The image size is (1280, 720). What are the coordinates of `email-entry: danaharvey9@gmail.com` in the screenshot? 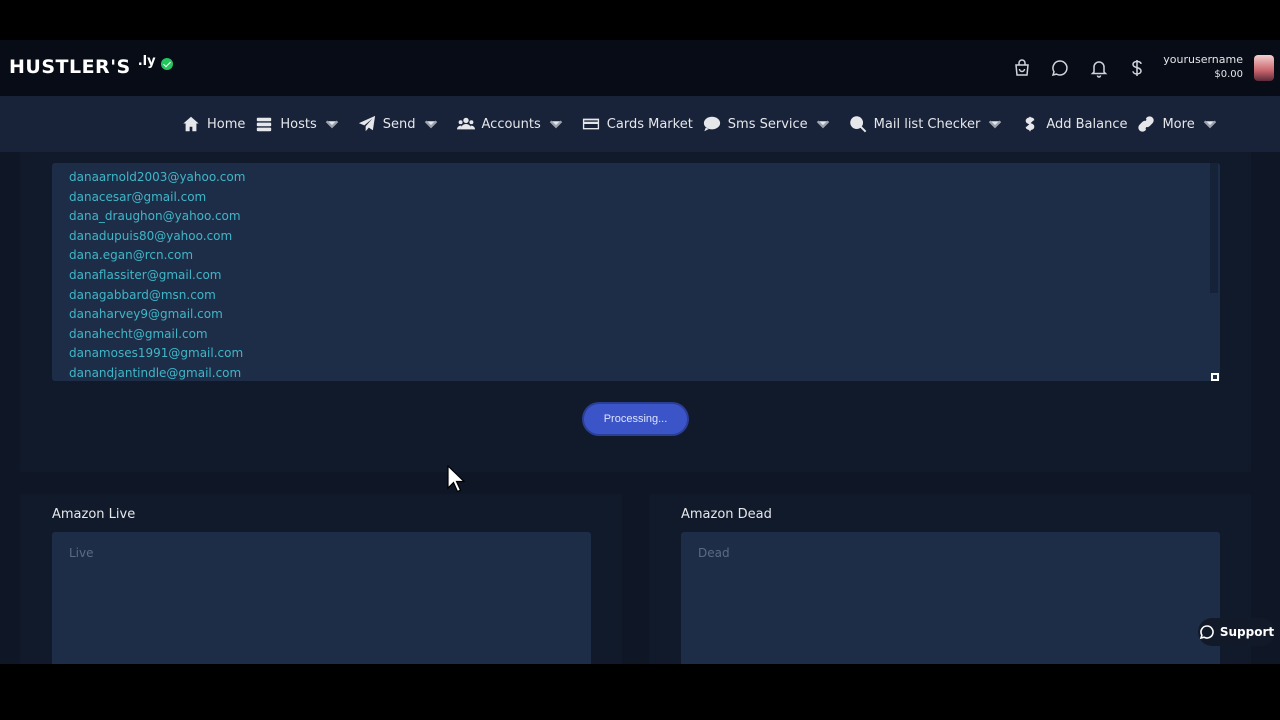 It's located at (146, 314).